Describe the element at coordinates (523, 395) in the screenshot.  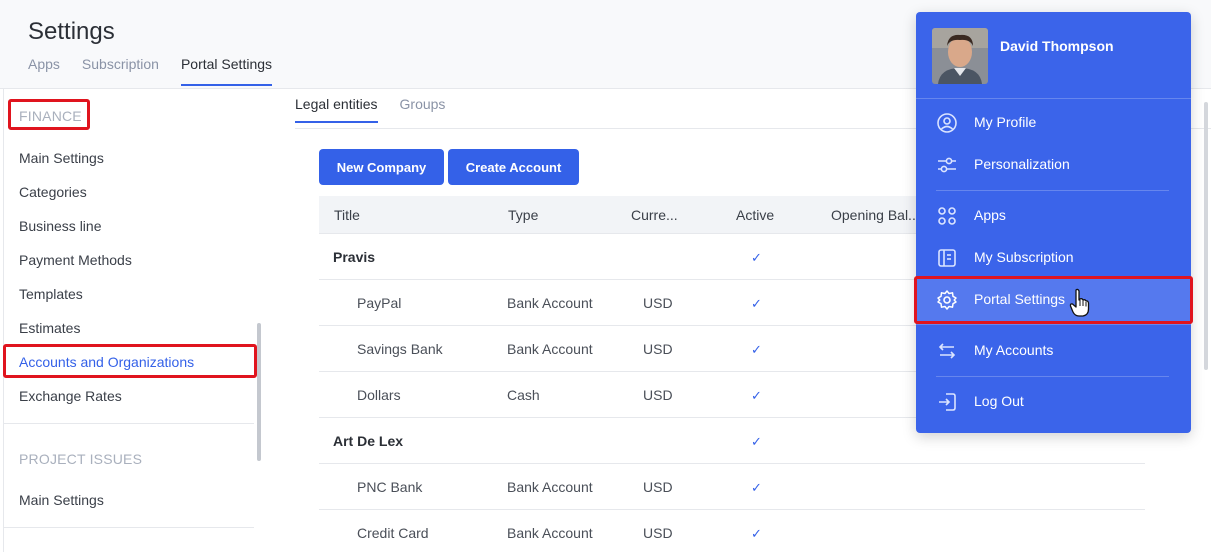
I see `account-type: Cash` at that location.